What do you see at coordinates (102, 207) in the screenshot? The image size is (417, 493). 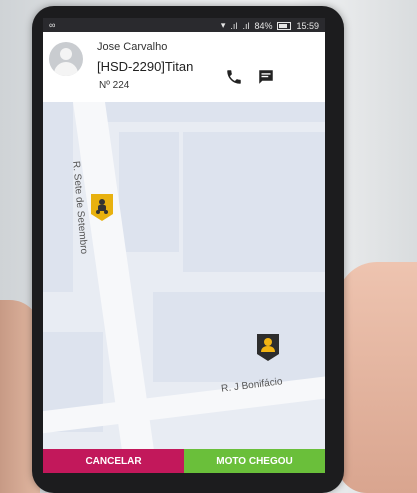 I see `motorcycle-pin-icon` at bounding box center [102, 207].